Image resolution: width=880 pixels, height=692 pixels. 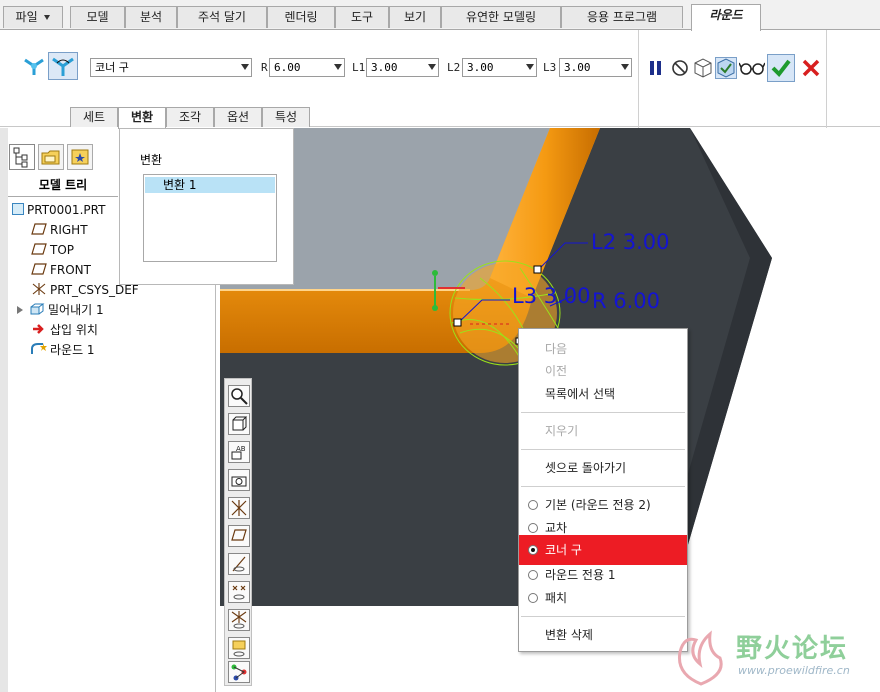 What do you see at coordinates (239, 564) in the screenshot?
I see `axis-display-icon` at bounding box center [239, 564].